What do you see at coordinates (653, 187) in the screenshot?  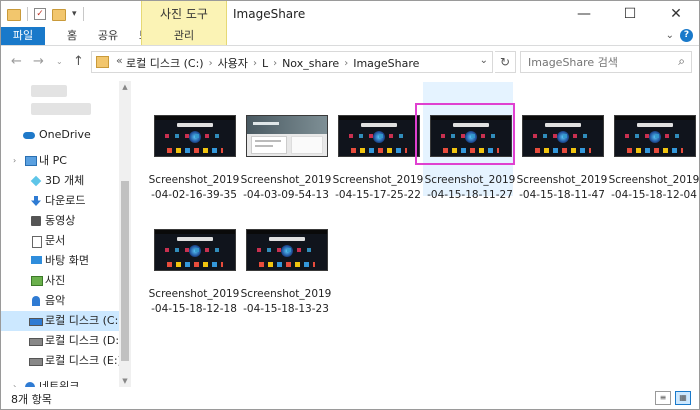 I see `file-name: Screenshot_2019-04-15-18-12-04` at bounding box center [653, 187].